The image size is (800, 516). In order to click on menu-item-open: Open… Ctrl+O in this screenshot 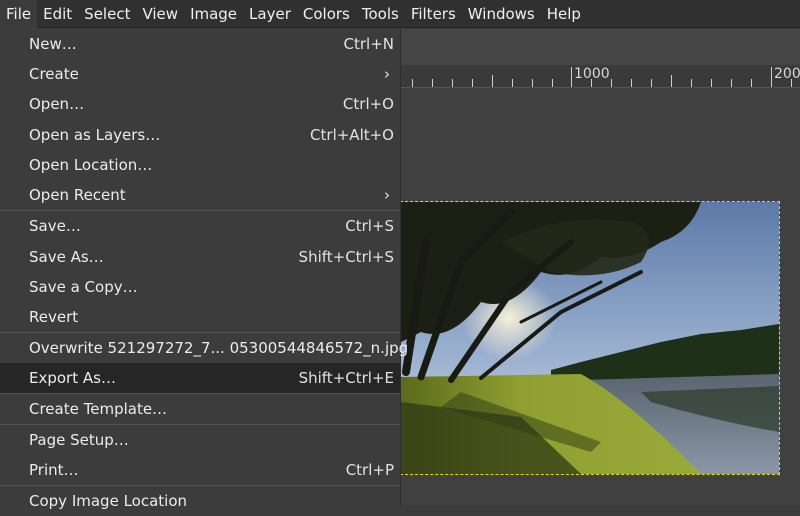, I will do `click(200, 104)`.